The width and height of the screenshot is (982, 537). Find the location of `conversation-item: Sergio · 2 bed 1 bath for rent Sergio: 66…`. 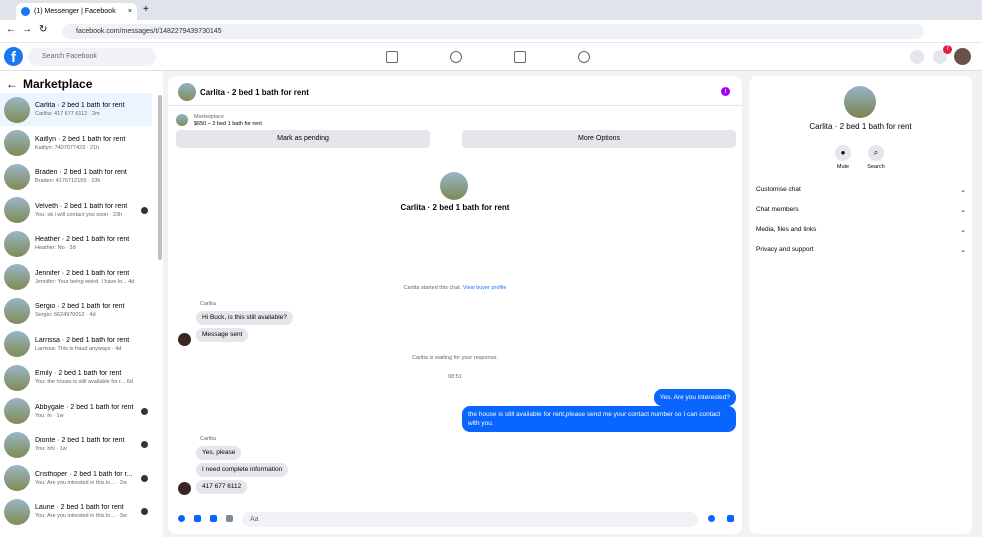

conversation-item: Sergio · 2 bed 1 bath for rent Sergio: 66… is located at coordinates (76, 310).